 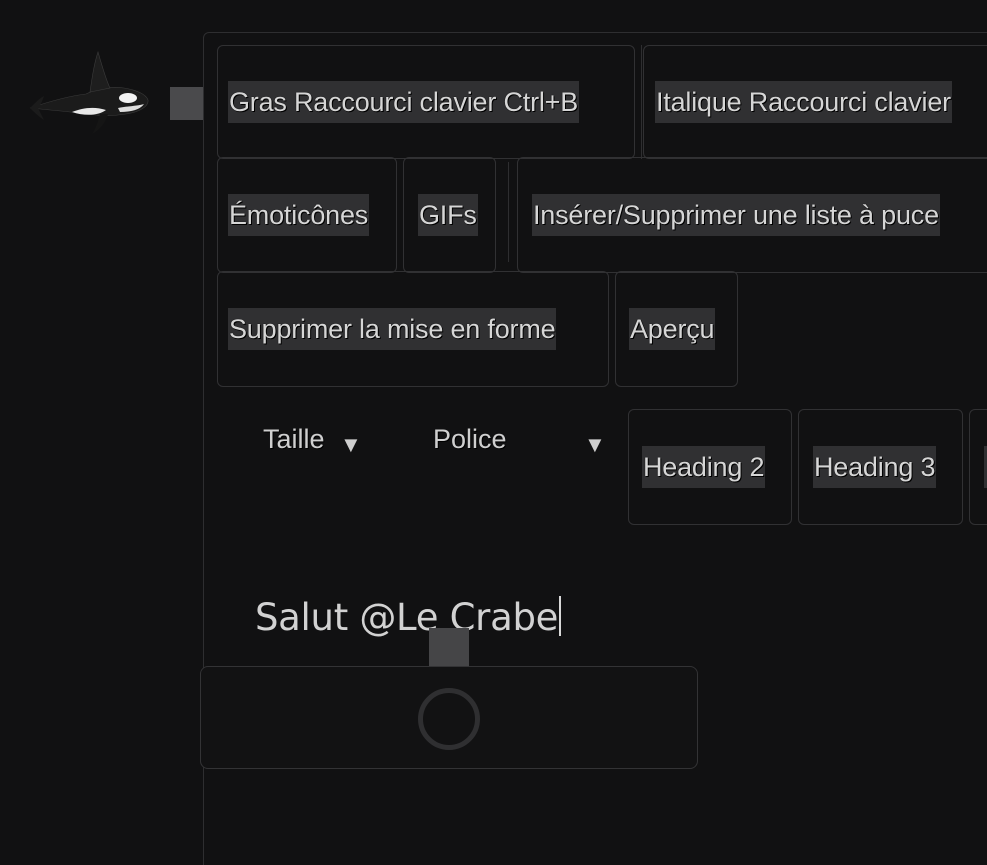 I want to click on orca-avatar-icon, so click(x=90, y=93).